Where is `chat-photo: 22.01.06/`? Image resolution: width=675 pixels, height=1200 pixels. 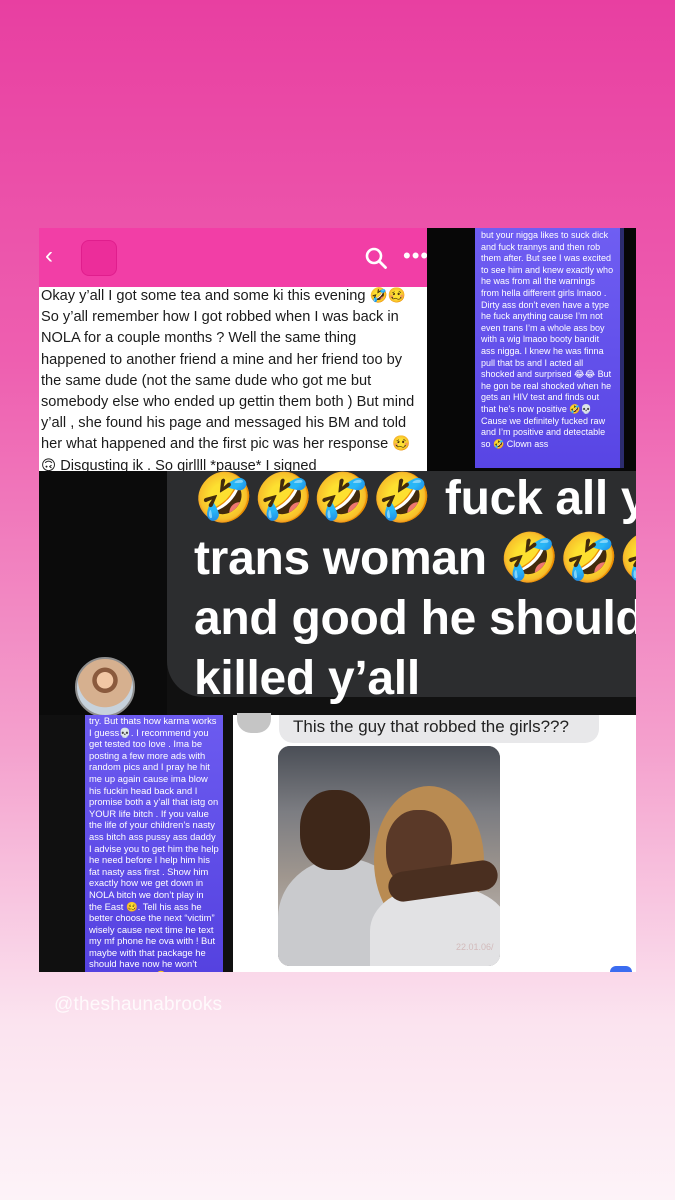 chat-photo: 22.01.06/ is located at coordinates (389, 856).